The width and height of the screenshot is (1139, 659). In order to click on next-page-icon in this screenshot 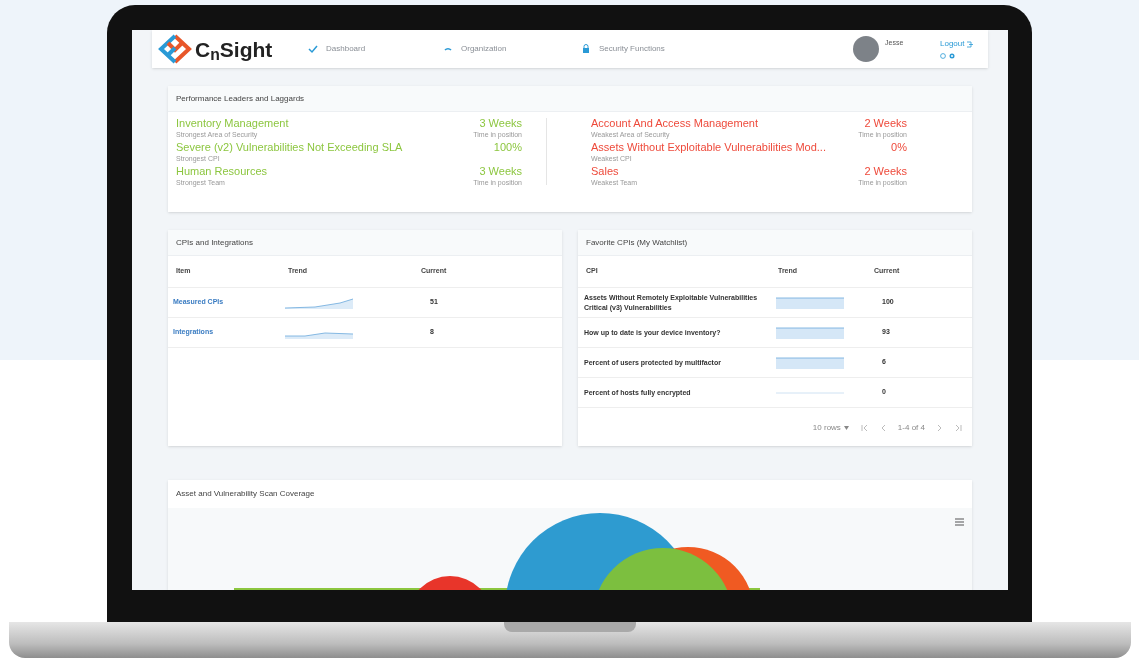, I will do `click(939, 428)`.